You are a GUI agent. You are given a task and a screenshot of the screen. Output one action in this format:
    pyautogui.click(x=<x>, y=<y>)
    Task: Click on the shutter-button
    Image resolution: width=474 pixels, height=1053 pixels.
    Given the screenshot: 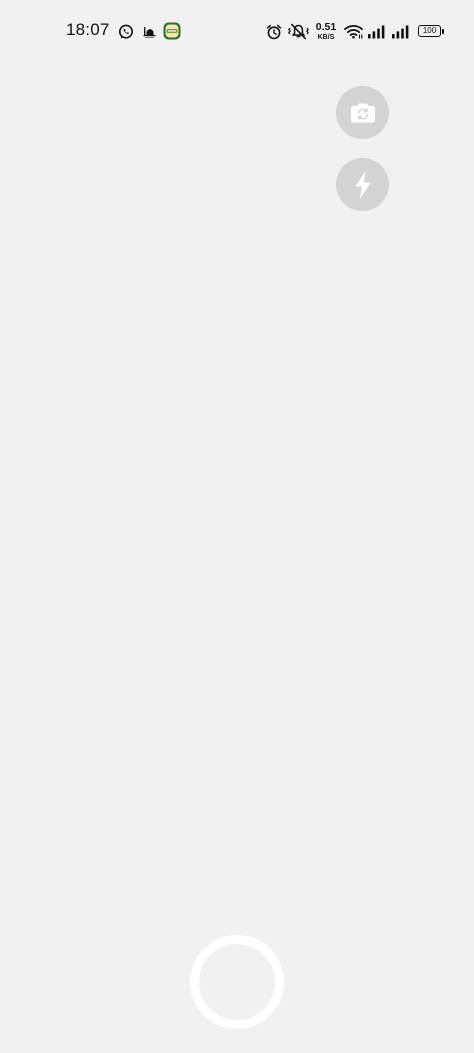 What is the action you would take?
    pyautogui.click(x=237, y=982)
    